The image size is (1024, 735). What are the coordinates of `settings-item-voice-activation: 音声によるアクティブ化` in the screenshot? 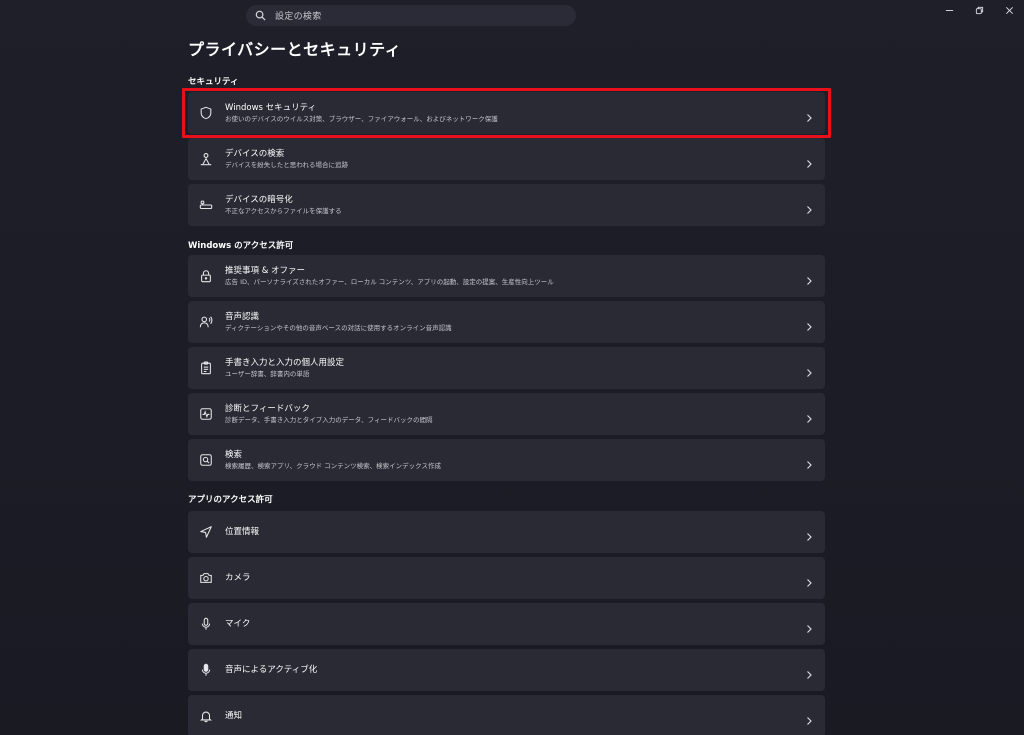 It's located at (506, 670).